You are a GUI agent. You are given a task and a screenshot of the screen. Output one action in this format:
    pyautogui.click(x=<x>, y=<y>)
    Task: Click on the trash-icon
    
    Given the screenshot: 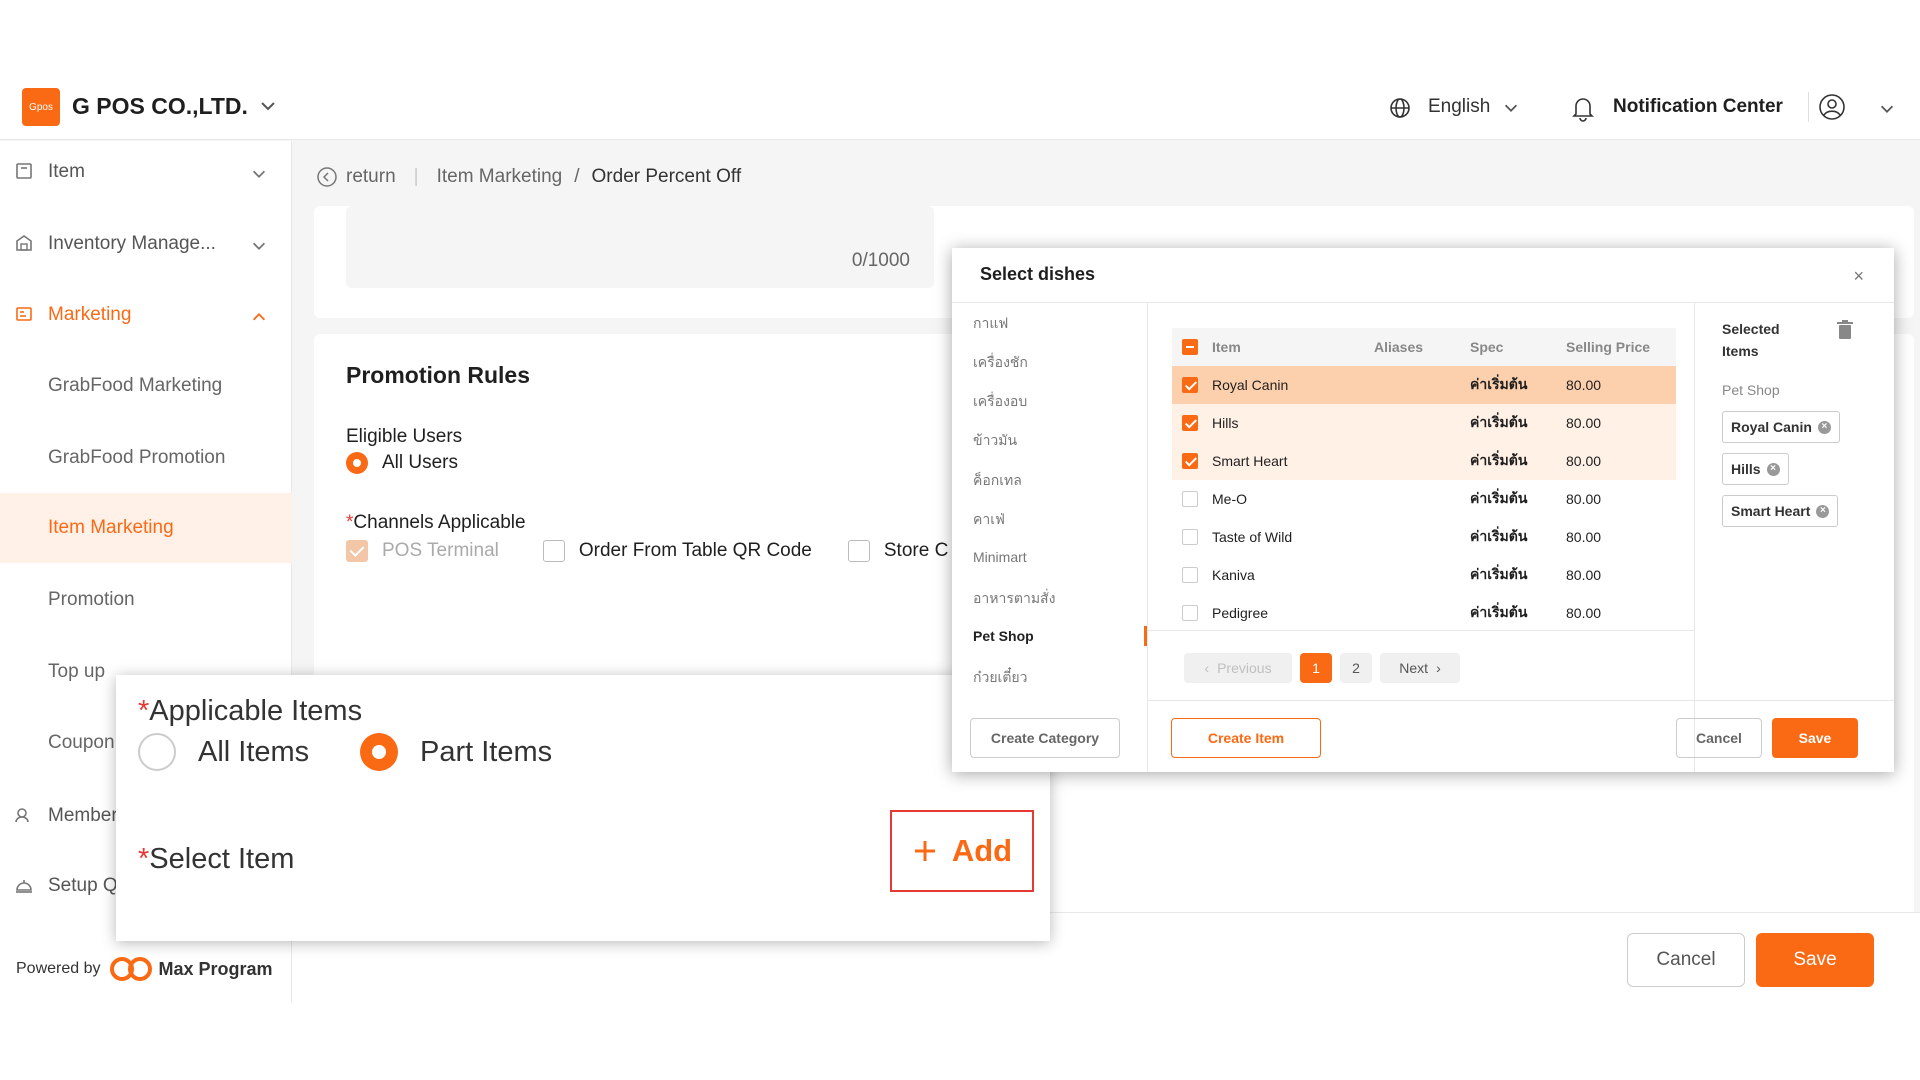 What is the action you would take?
    pyautogui.click(x=1845, y=330)
    